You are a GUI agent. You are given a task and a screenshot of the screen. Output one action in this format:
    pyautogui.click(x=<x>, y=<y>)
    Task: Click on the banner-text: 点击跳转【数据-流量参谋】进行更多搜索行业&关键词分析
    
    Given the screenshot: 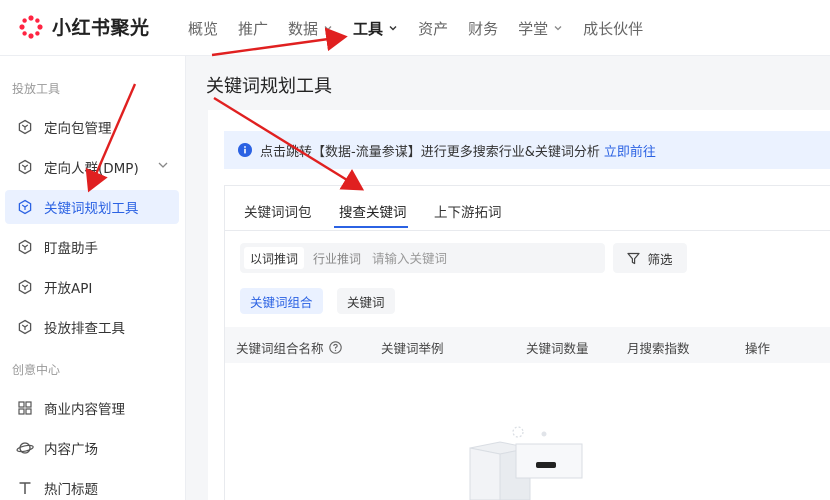 What is the action you would take?
    pyautogui.click(x=430, y=152)
    